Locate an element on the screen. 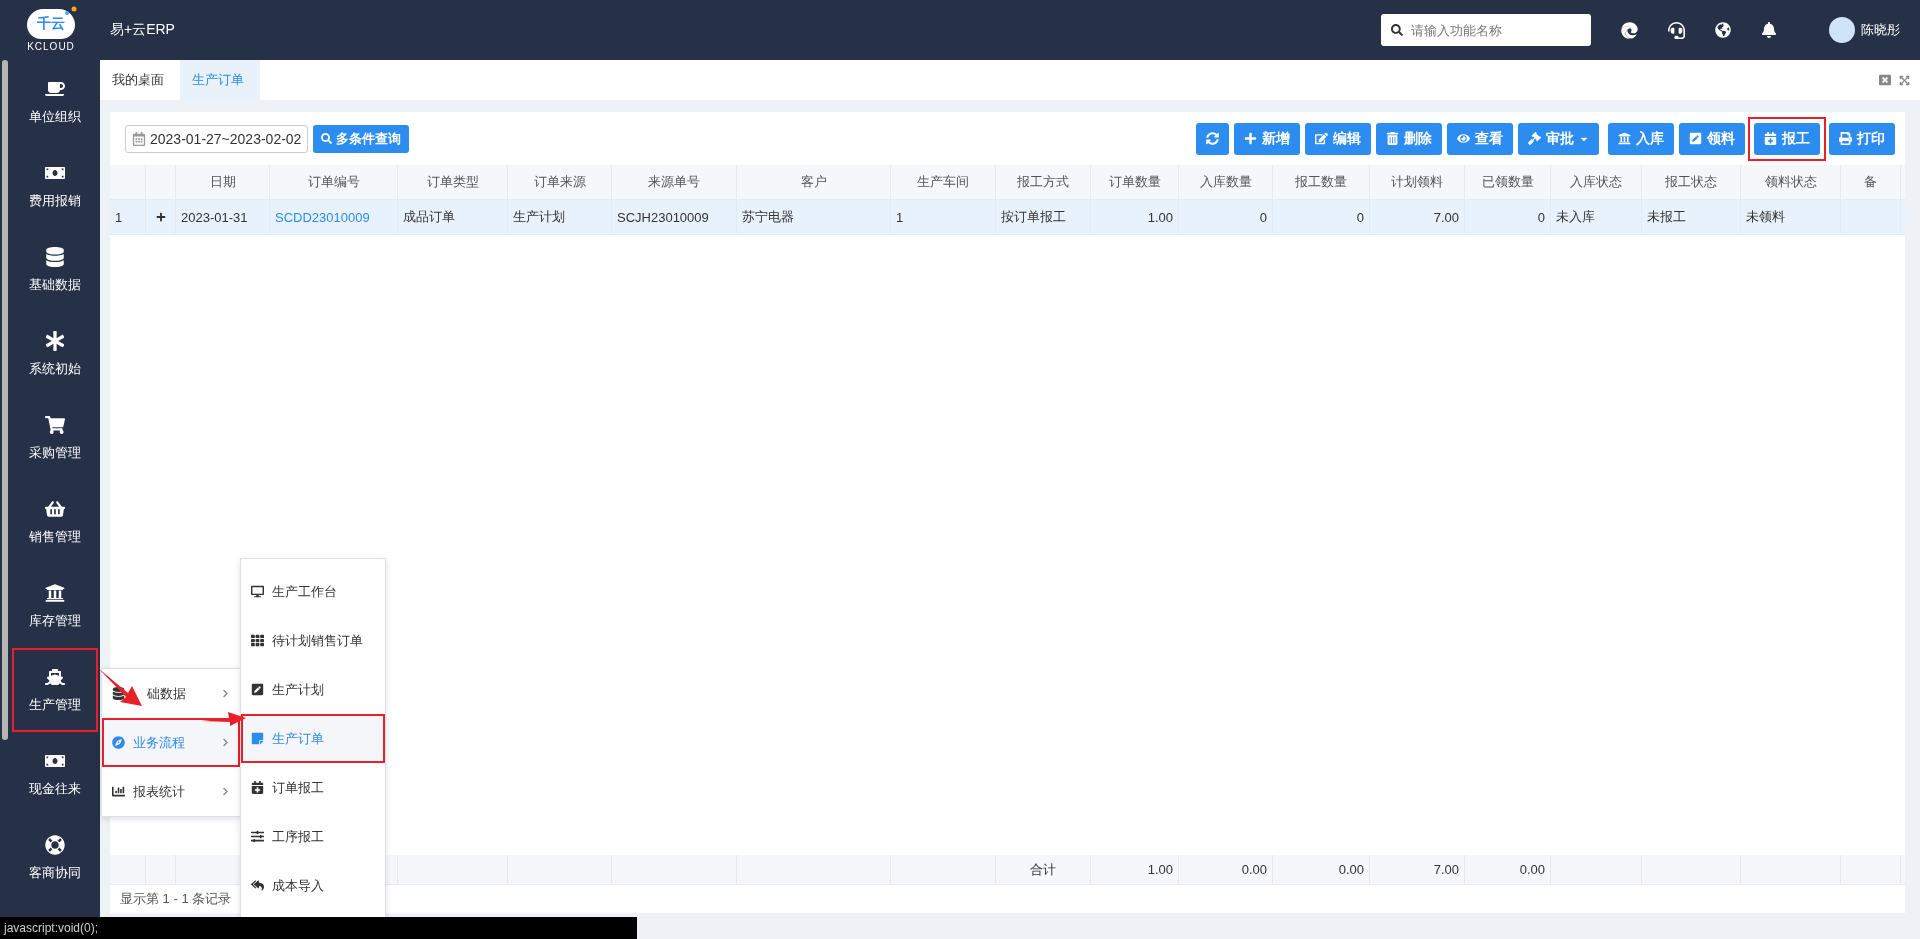 This screenshot has height=939, width=1920. expand-icon is located at coordinates (160, 217).